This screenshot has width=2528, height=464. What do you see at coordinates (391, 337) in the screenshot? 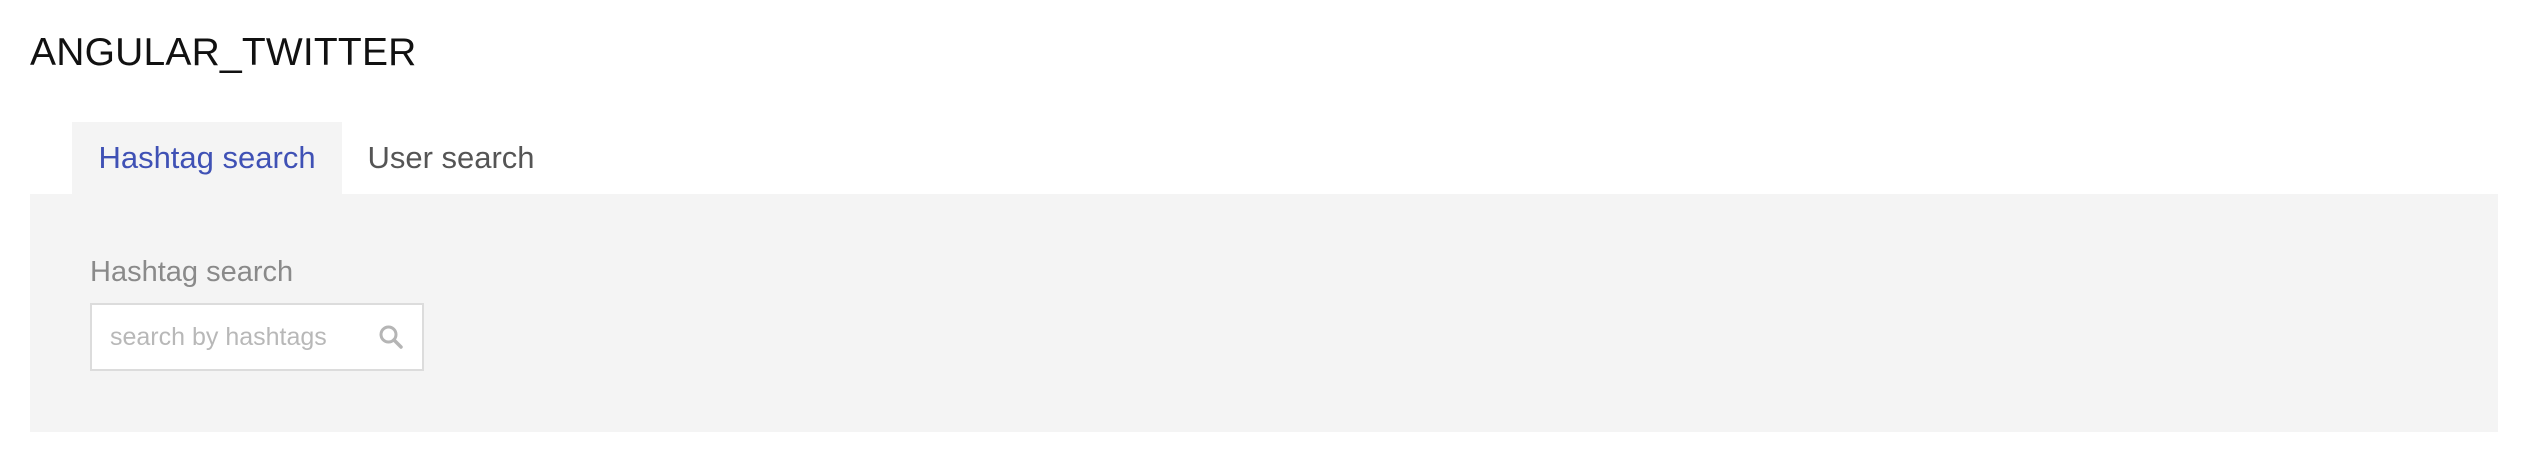
I see `search-icon` at bounding box center [391, 337].